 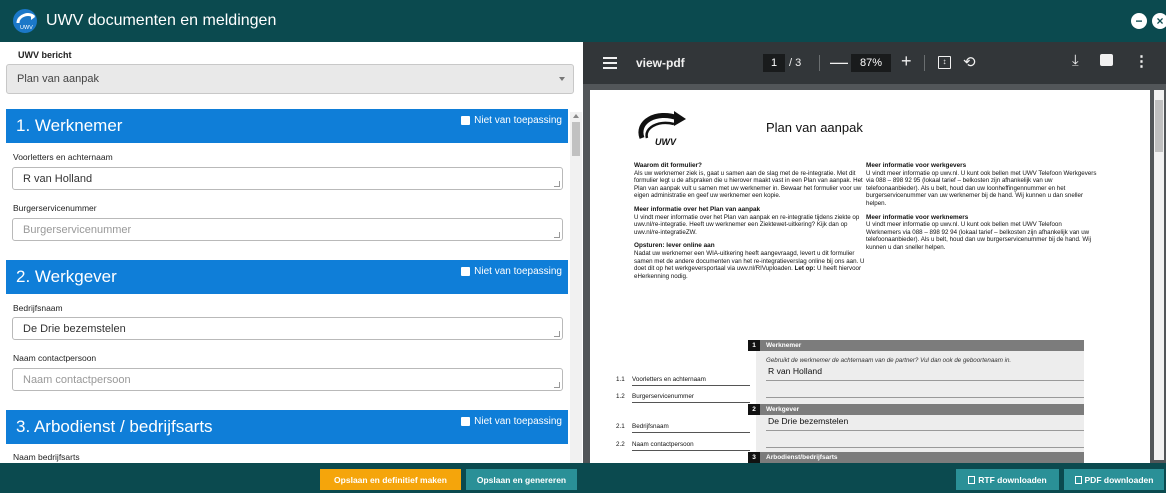 I want to click on download-icon: ⤓, so click(x=1075, y=60).